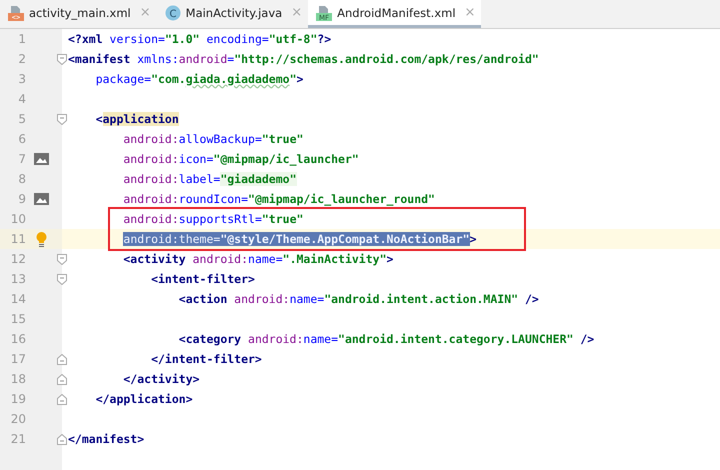  Describe the element at coordinates (18, 339) in the screenshot. I see `line-number: 16` at that location.